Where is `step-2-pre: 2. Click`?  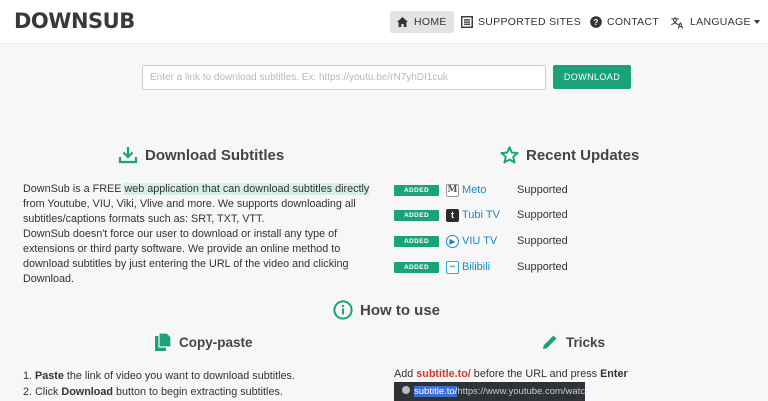 step-2-pre: 2. Click is located at coordinates (42, 392).